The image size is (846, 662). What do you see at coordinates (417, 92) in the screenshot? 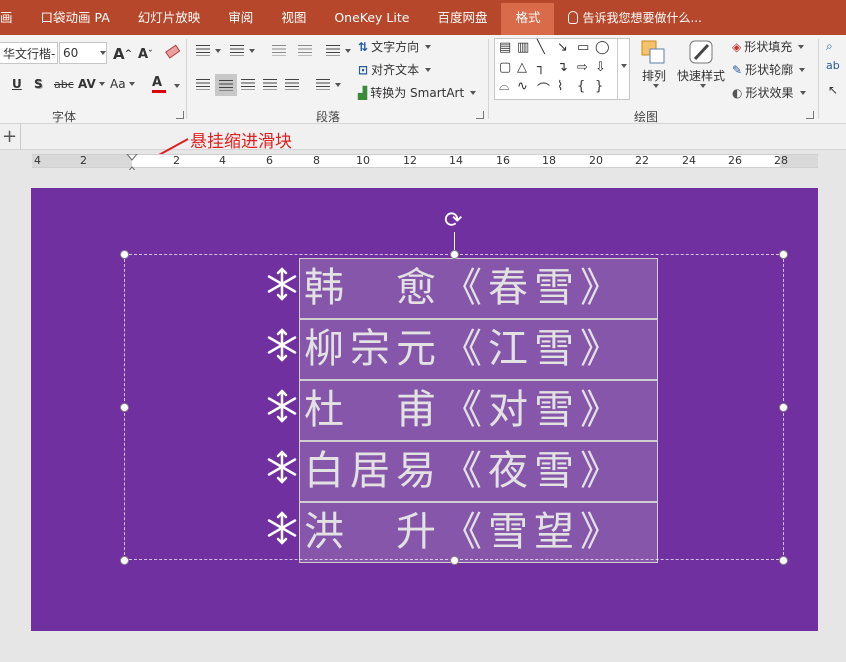
I see `convert-smartart-button: ▟ 转换为 SmartArt` at bounding box center [417, 92].